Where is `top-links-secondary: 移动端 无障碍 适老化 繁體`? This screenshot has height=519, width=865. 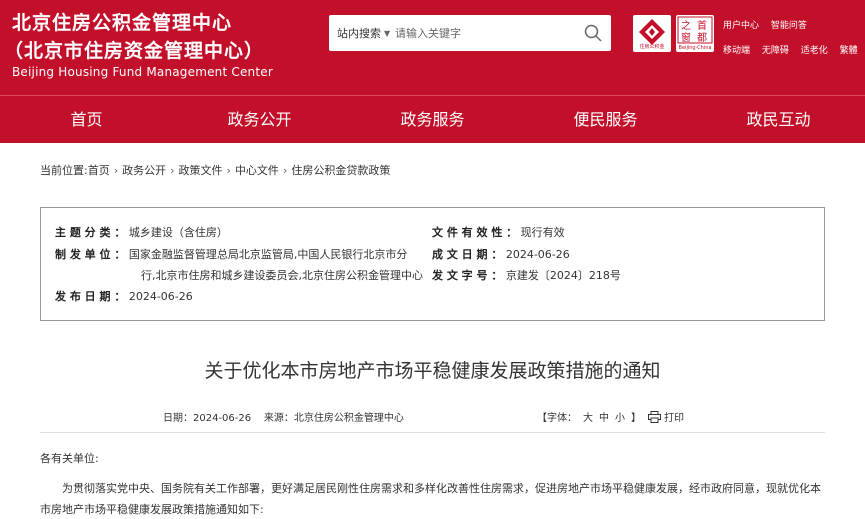 top-links-secondary: 移动端 无障碍 适老化 繁體 is located at coordinates (794, 49).